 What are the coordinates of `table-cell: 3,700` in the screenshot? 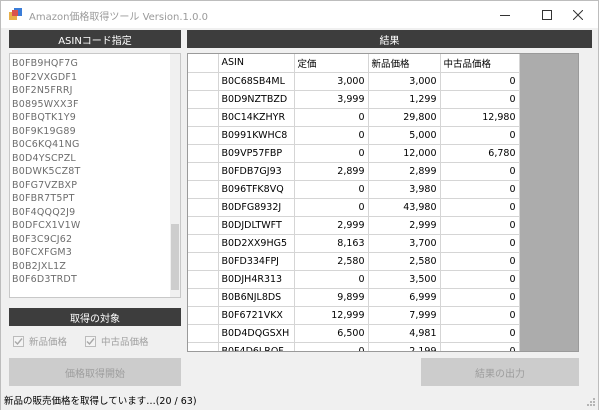 It's located at (404, 243).